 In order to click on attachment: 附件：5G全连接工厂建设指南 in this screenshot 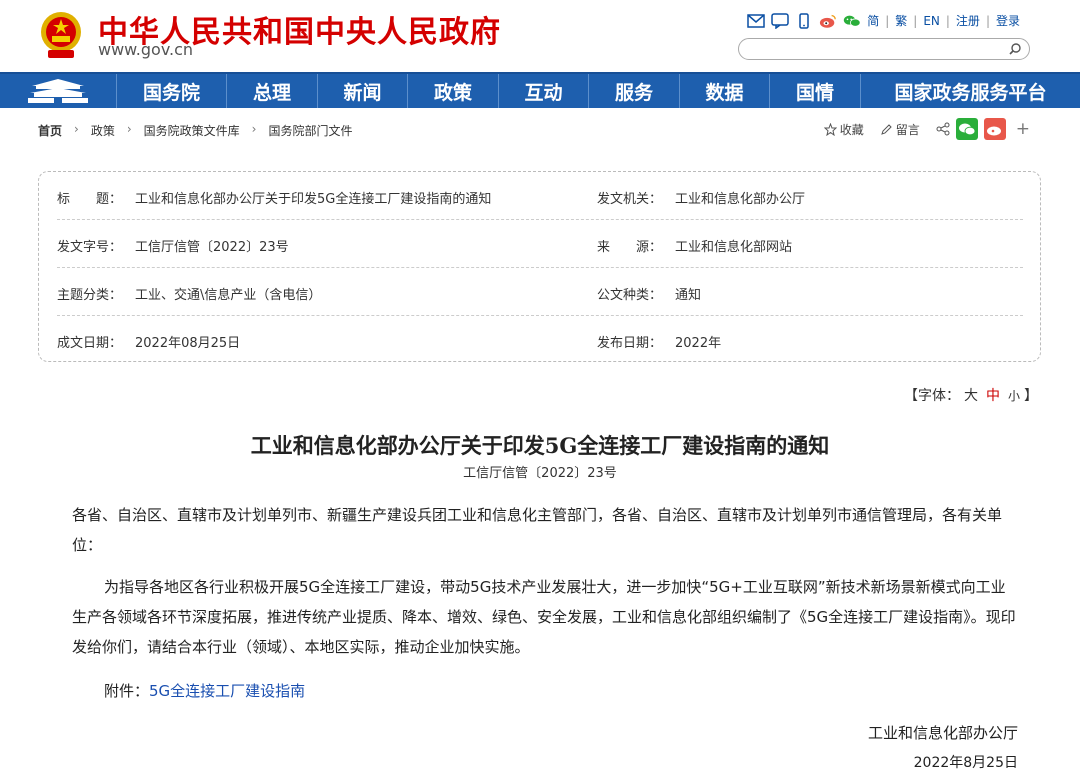, I will do `click(204, 691)`.